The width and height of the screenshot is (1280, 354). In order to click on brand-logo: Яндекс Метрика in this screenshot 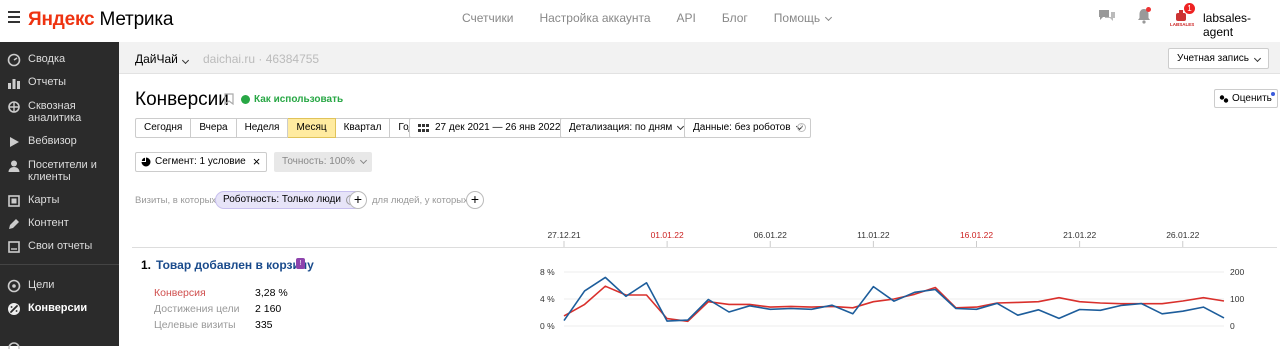, I will do `click(100, 20)`.